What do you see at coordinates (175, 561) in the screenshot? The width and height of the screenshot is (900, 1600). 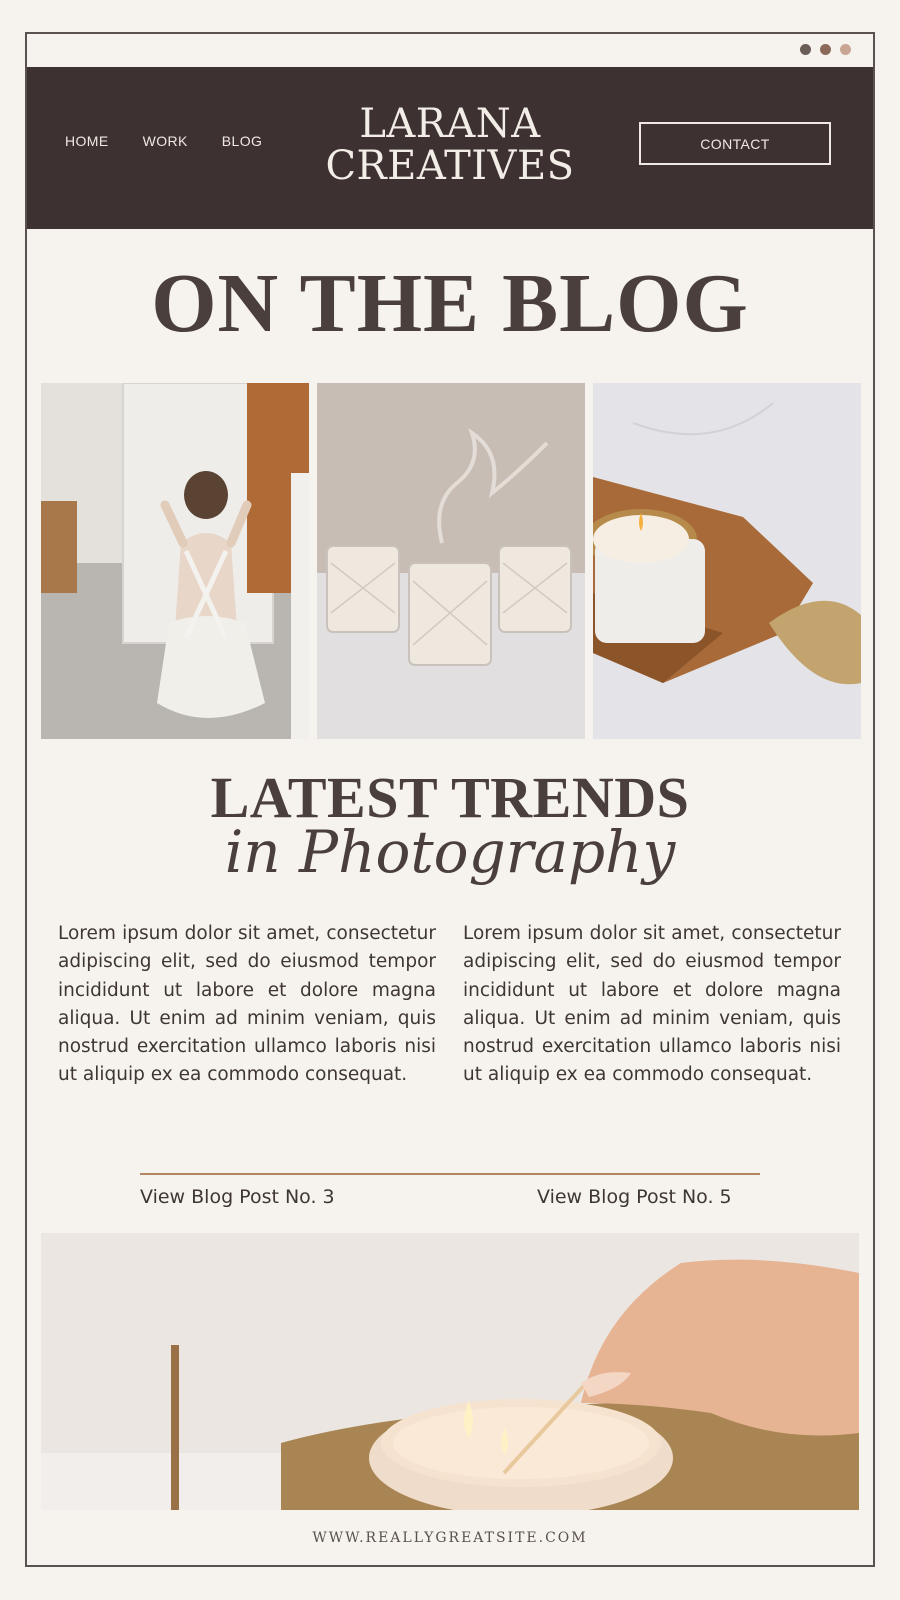 I see `photo-woman-mirror` at bounding box center [175, 561].